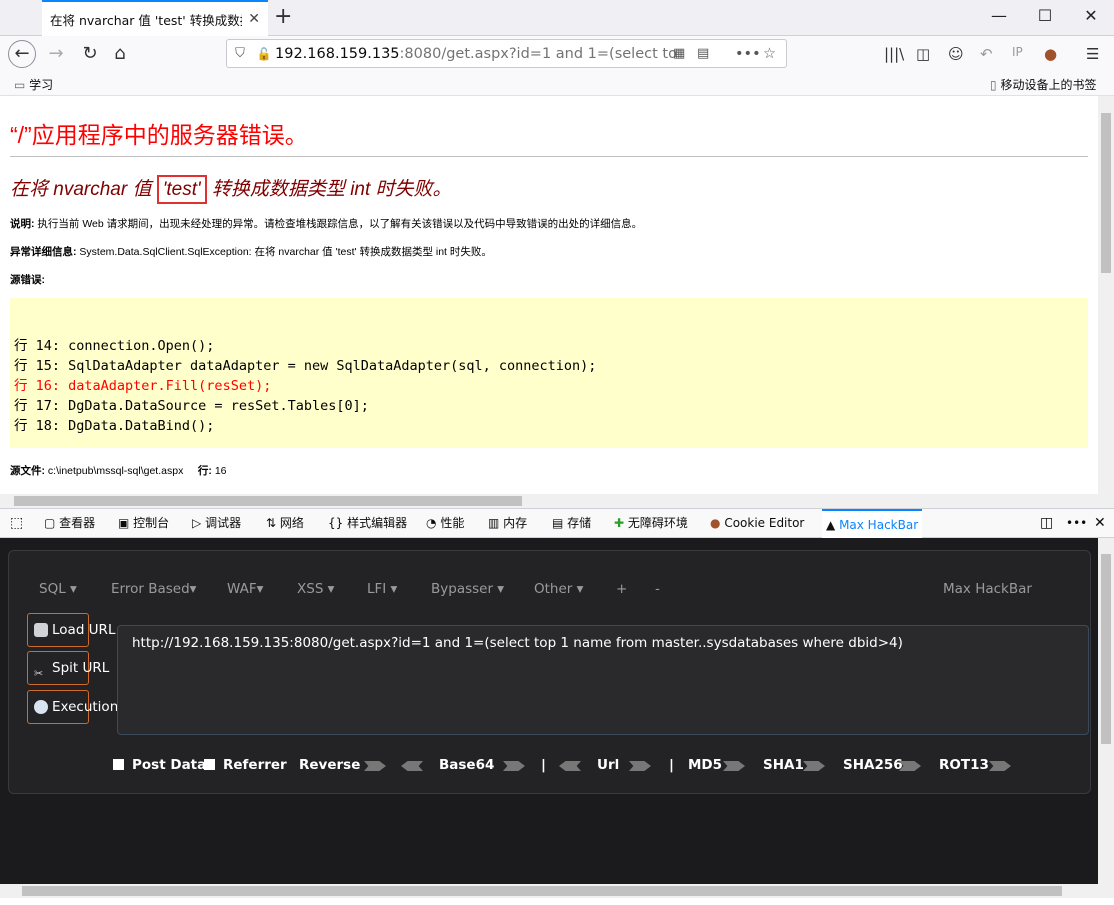 The image size is (1114, 905). What do you see at coordinates (143, 386) in the screenshot?
I see `code-line-highlighted: 行 16: dataAdapter.Fill(resSet);` at bounding box center [143, 386].